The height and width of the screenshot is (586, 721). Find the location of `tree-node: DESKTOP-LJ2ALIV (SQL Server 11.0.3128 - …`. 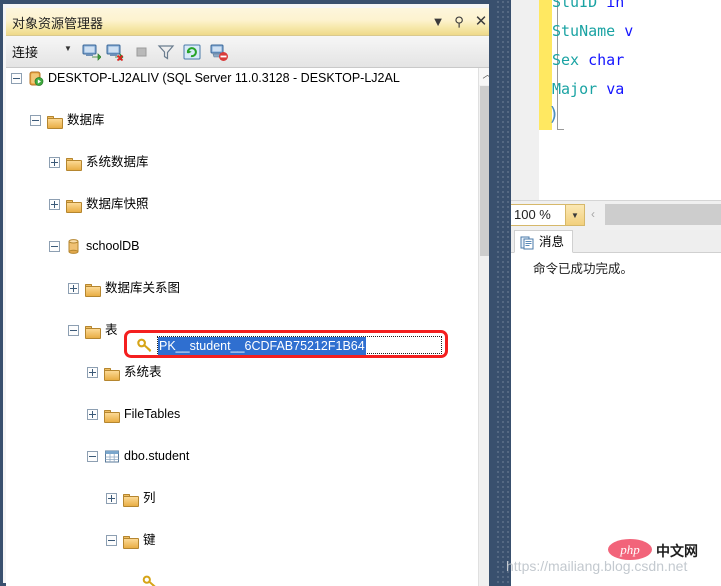

tree-node: DESKTOP-LJ2ALIV (SQL Server 11.0.3128 - … is located at coordinates (242, 78).